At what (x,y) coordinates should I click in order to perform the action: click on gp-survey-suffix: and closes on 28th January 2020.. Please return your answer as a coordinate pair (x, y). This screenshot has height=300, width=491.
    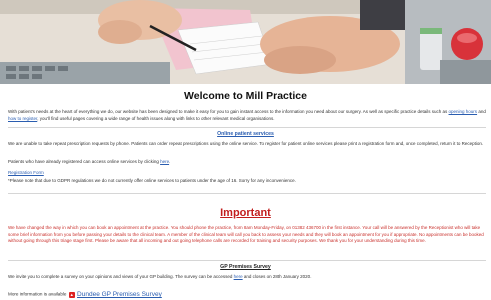
    Looking at the image, I should click on (277, 276).